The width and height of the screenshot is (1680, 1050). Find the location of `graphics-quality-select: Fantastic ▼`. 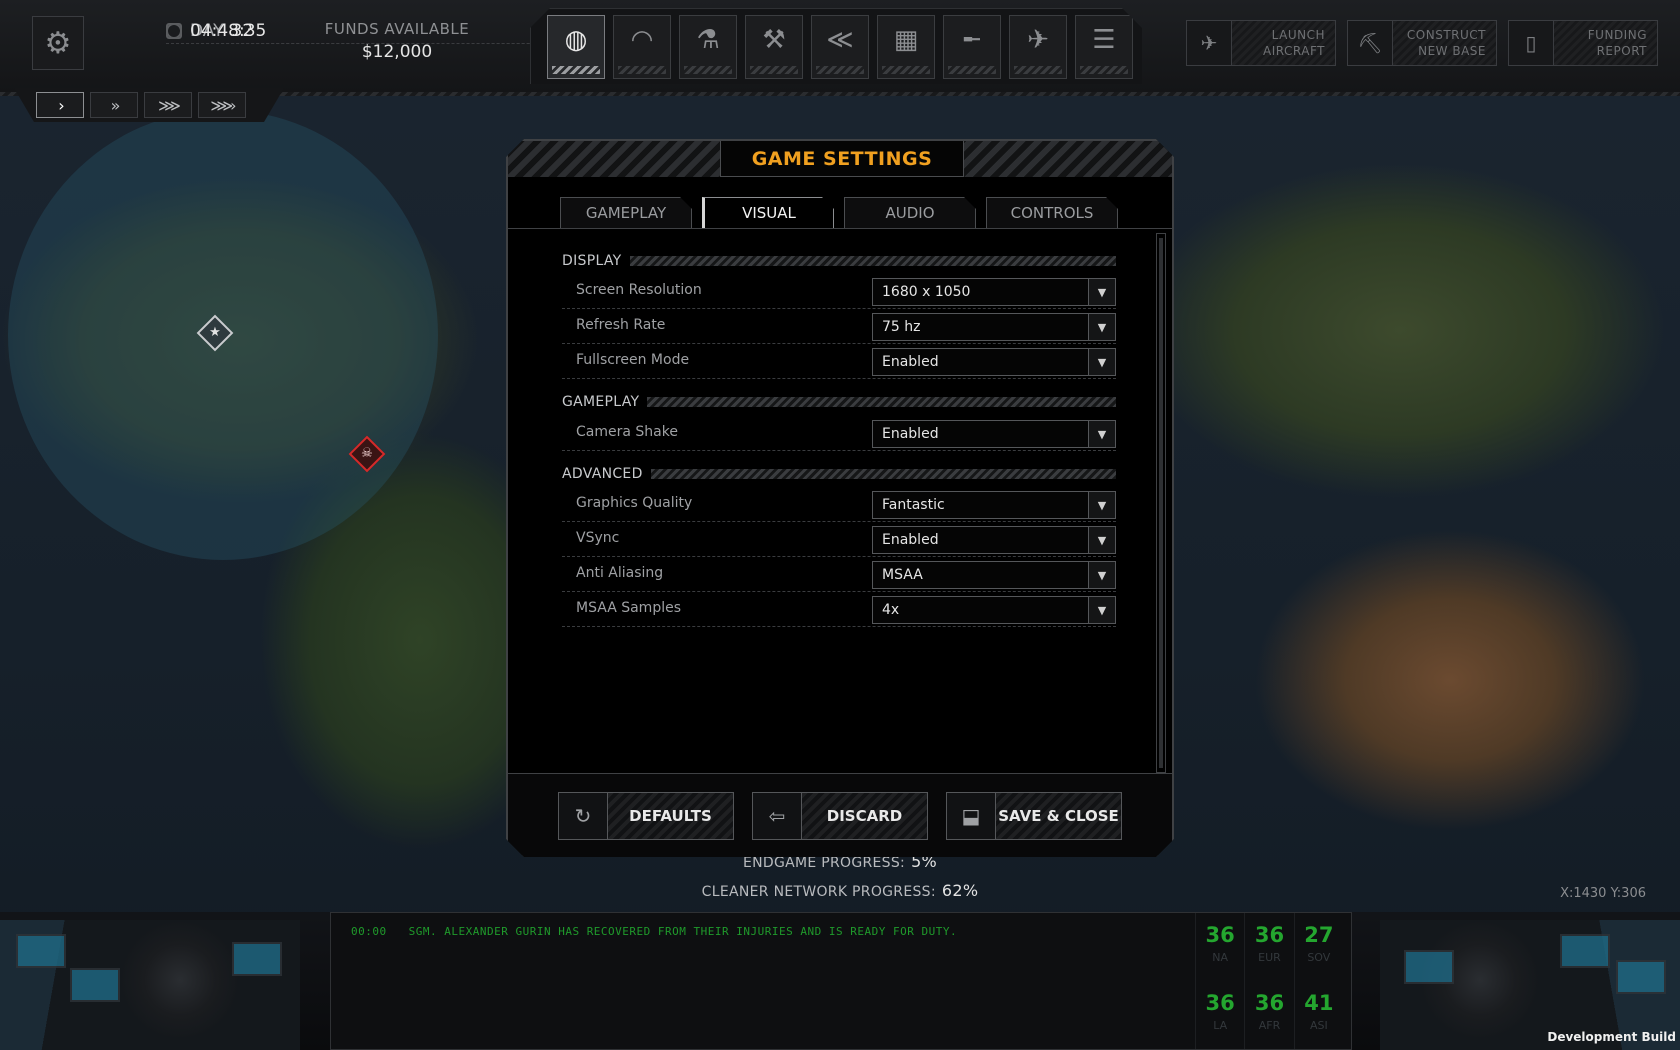

graphics-quality-select: Fantastic ▼ is located at coordinates (994, 505).